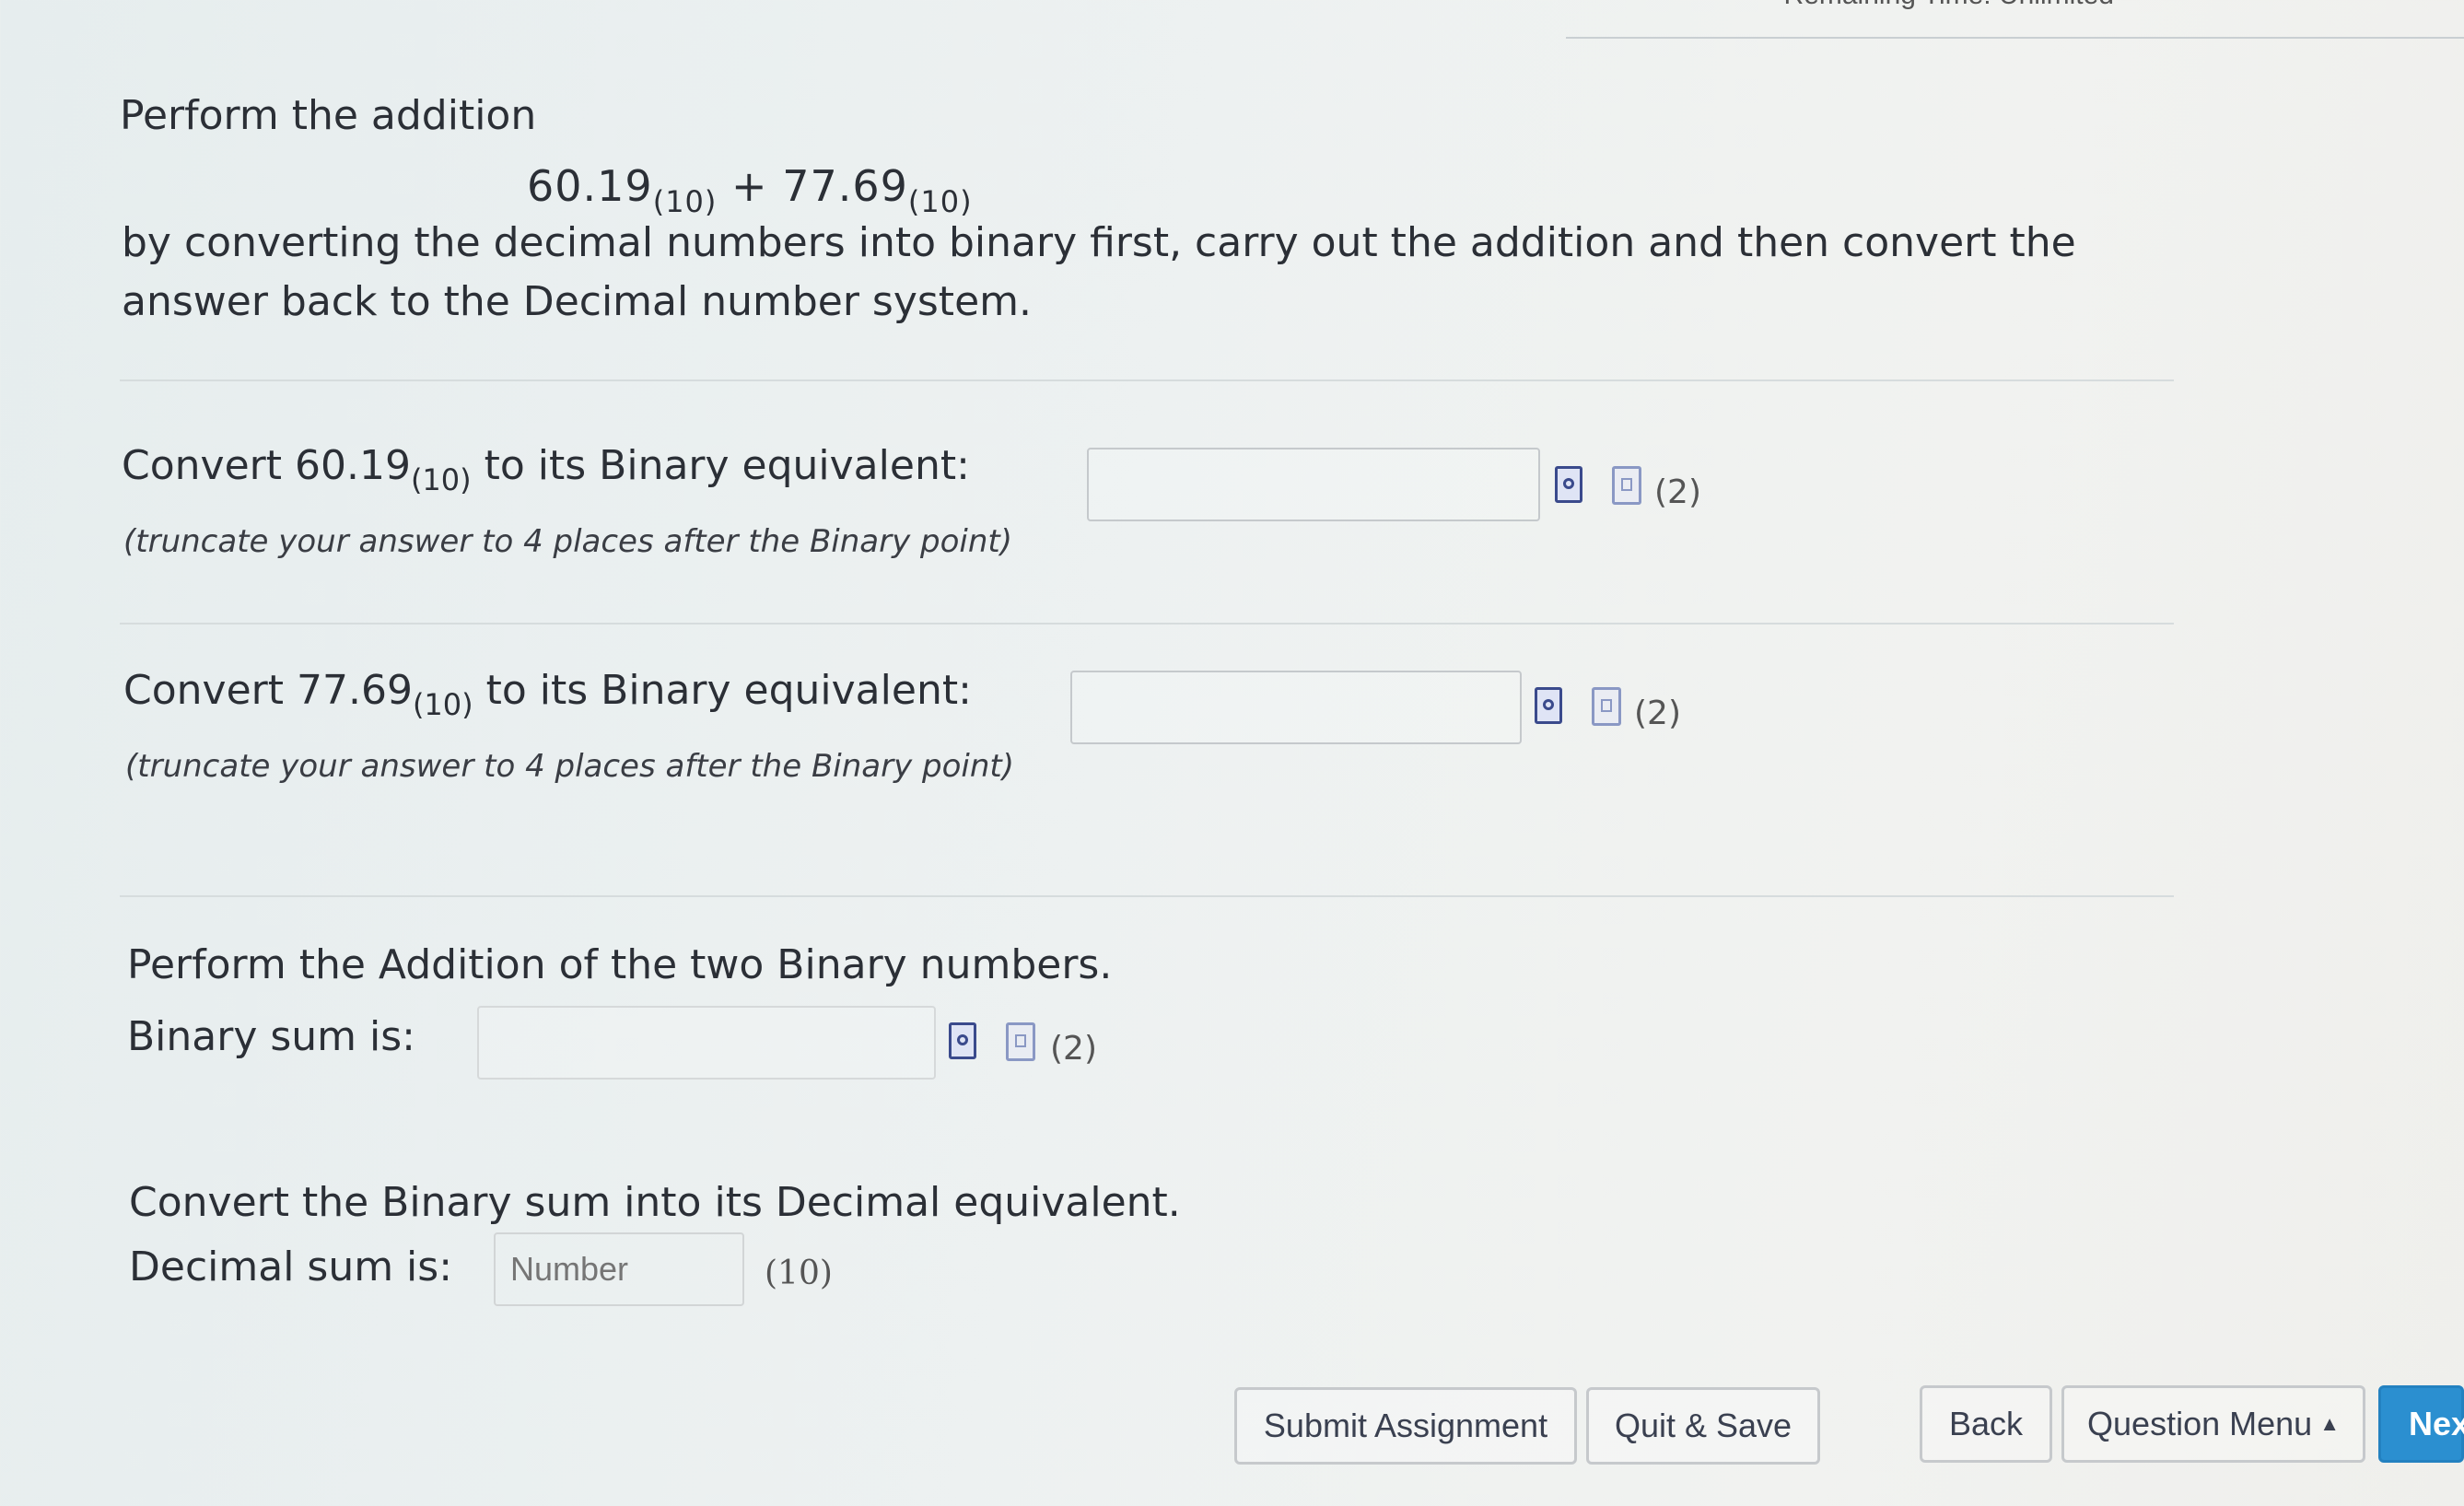  Describe the element at coordinates (619, 1269) in the screenshot. I see `decimal-sum-input` at that location.